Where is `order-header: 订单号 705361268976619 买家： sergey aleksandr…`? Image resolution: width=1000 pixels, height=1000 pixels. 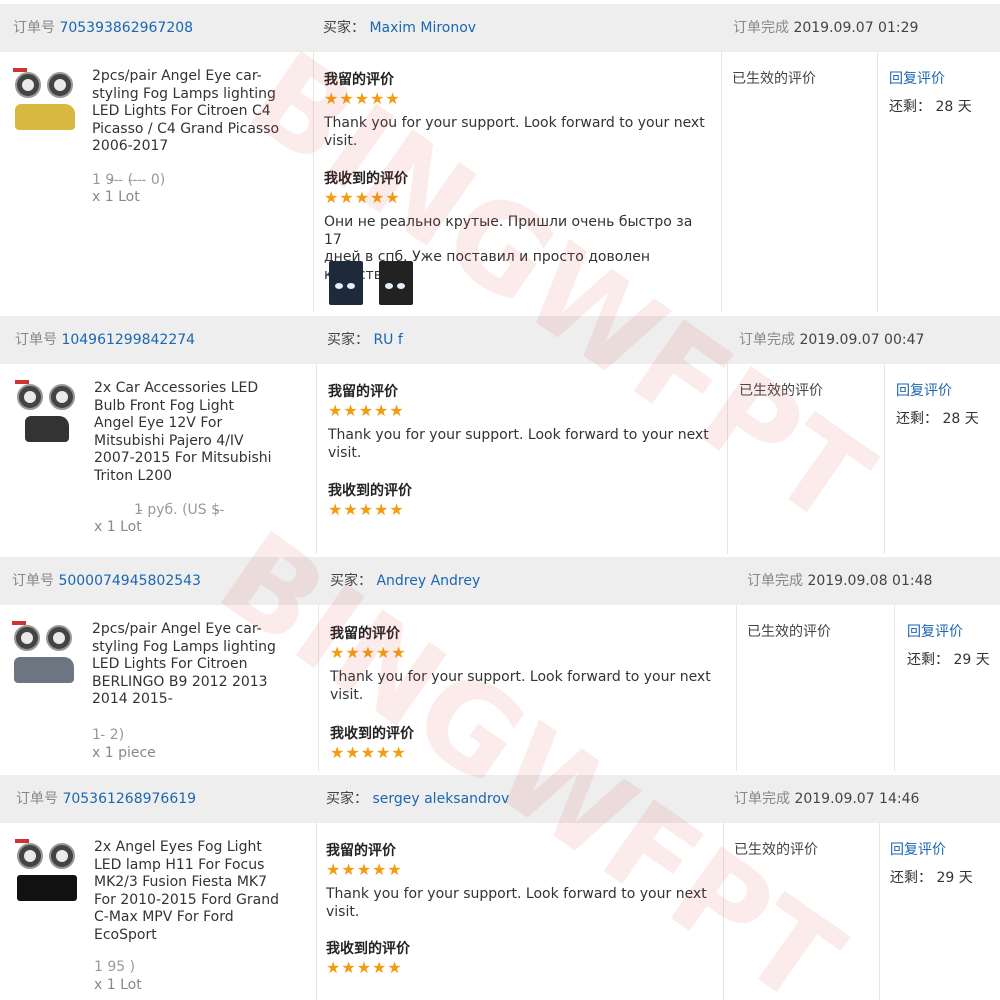
order-header: 订单号 705361268976619 买家： sergey aleksandr… is located at coordinates (500, 799).